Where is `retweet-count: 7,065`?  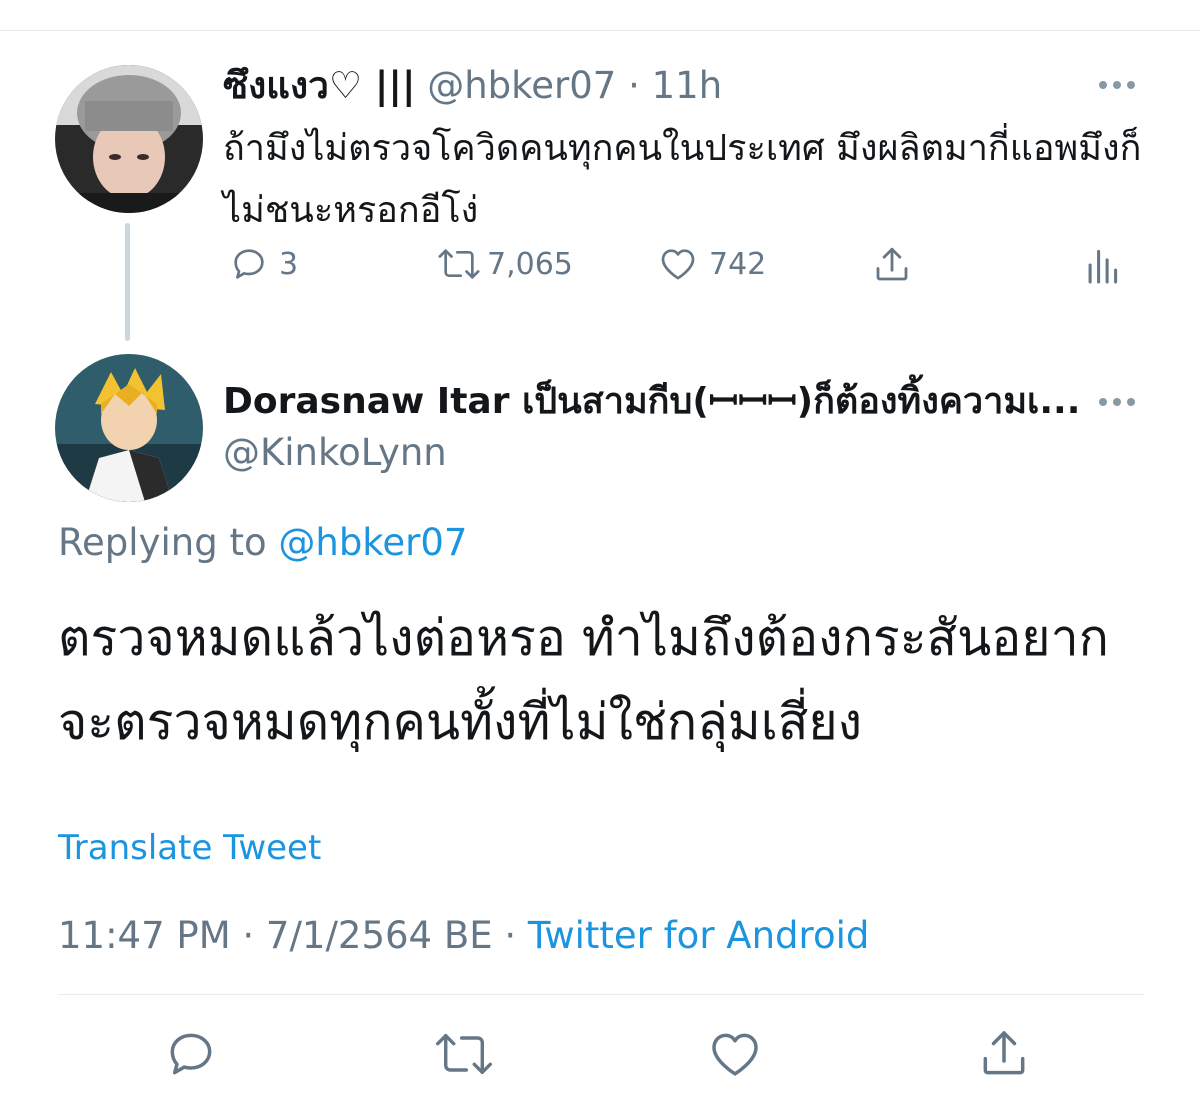 retweet-count: 7,065 is located at coordinates (530, 264).